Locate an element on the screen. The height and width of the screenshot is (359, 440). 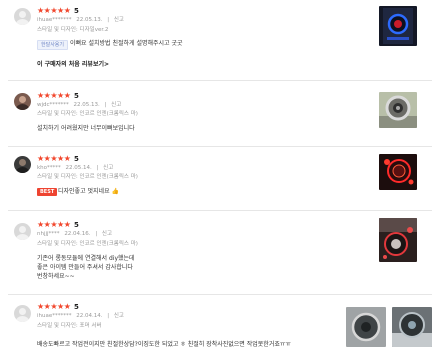
review-text: 이뻐요 설치방법 친절하게 설명해주시고 굿굿 is located at coordinates (126, 43).